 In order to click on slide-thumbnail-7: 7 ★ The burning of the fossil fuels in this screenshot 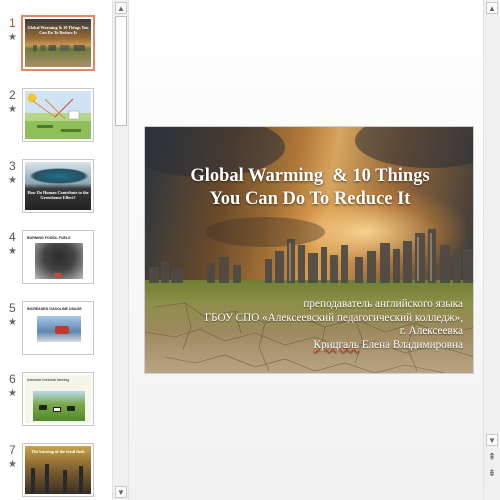, I will do `click(56, 471)`.